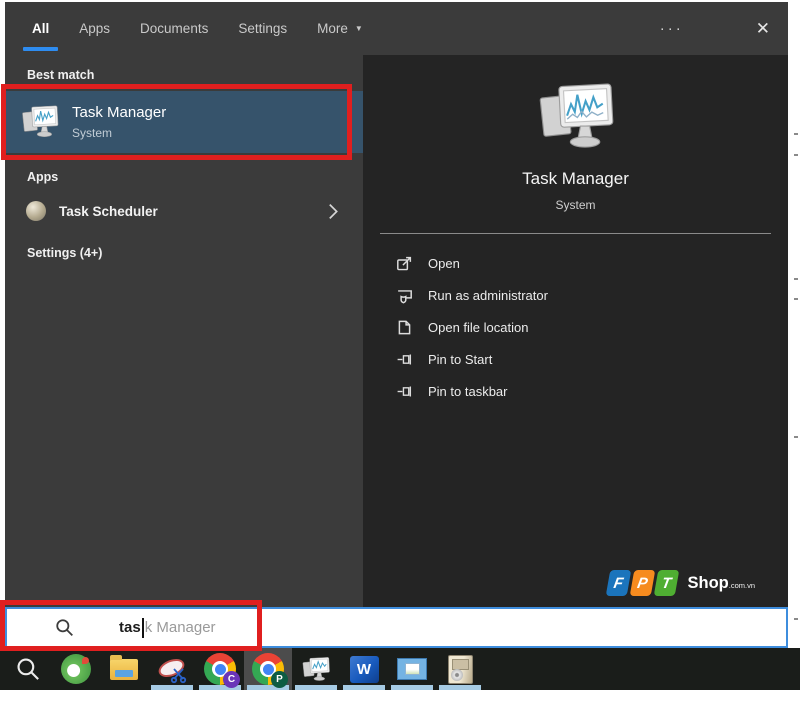 The width and height of the screenshot is (800, 701). I want to click on tab-all-label: All, so click(41, 28).